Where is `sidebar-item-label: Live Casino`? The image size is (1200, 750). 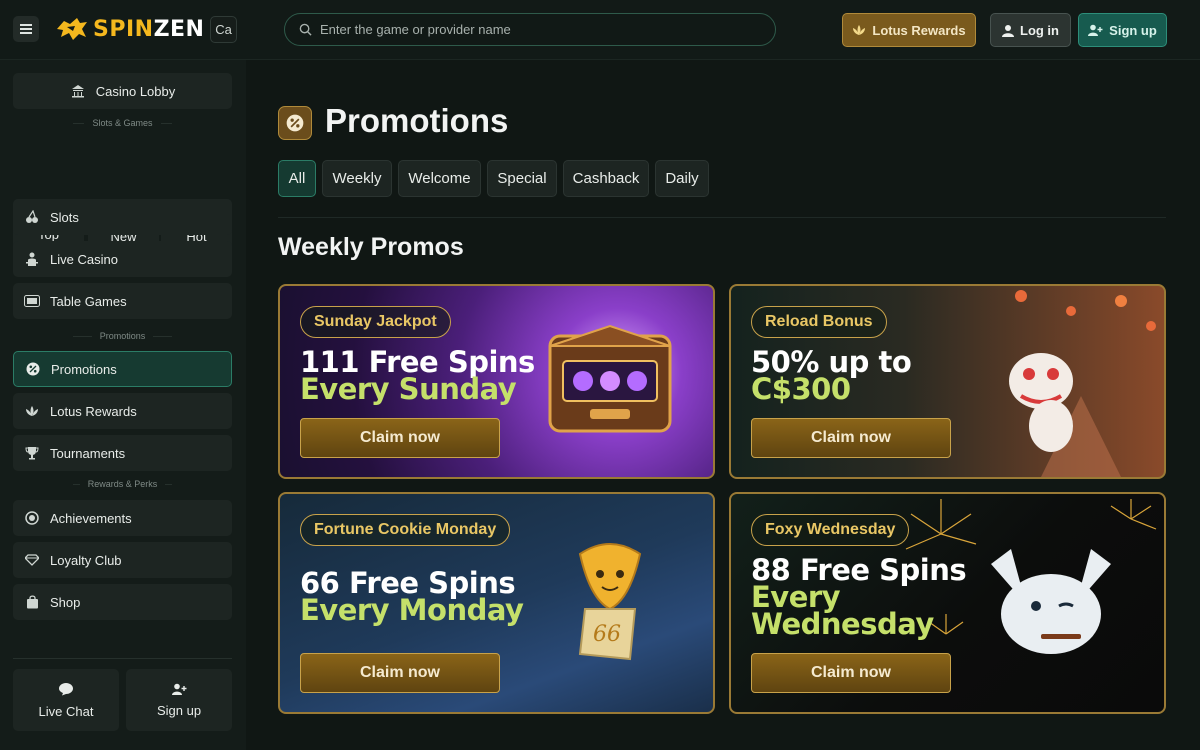 sidebar-item-label: Live Casino is located at coordinates (84, 259).